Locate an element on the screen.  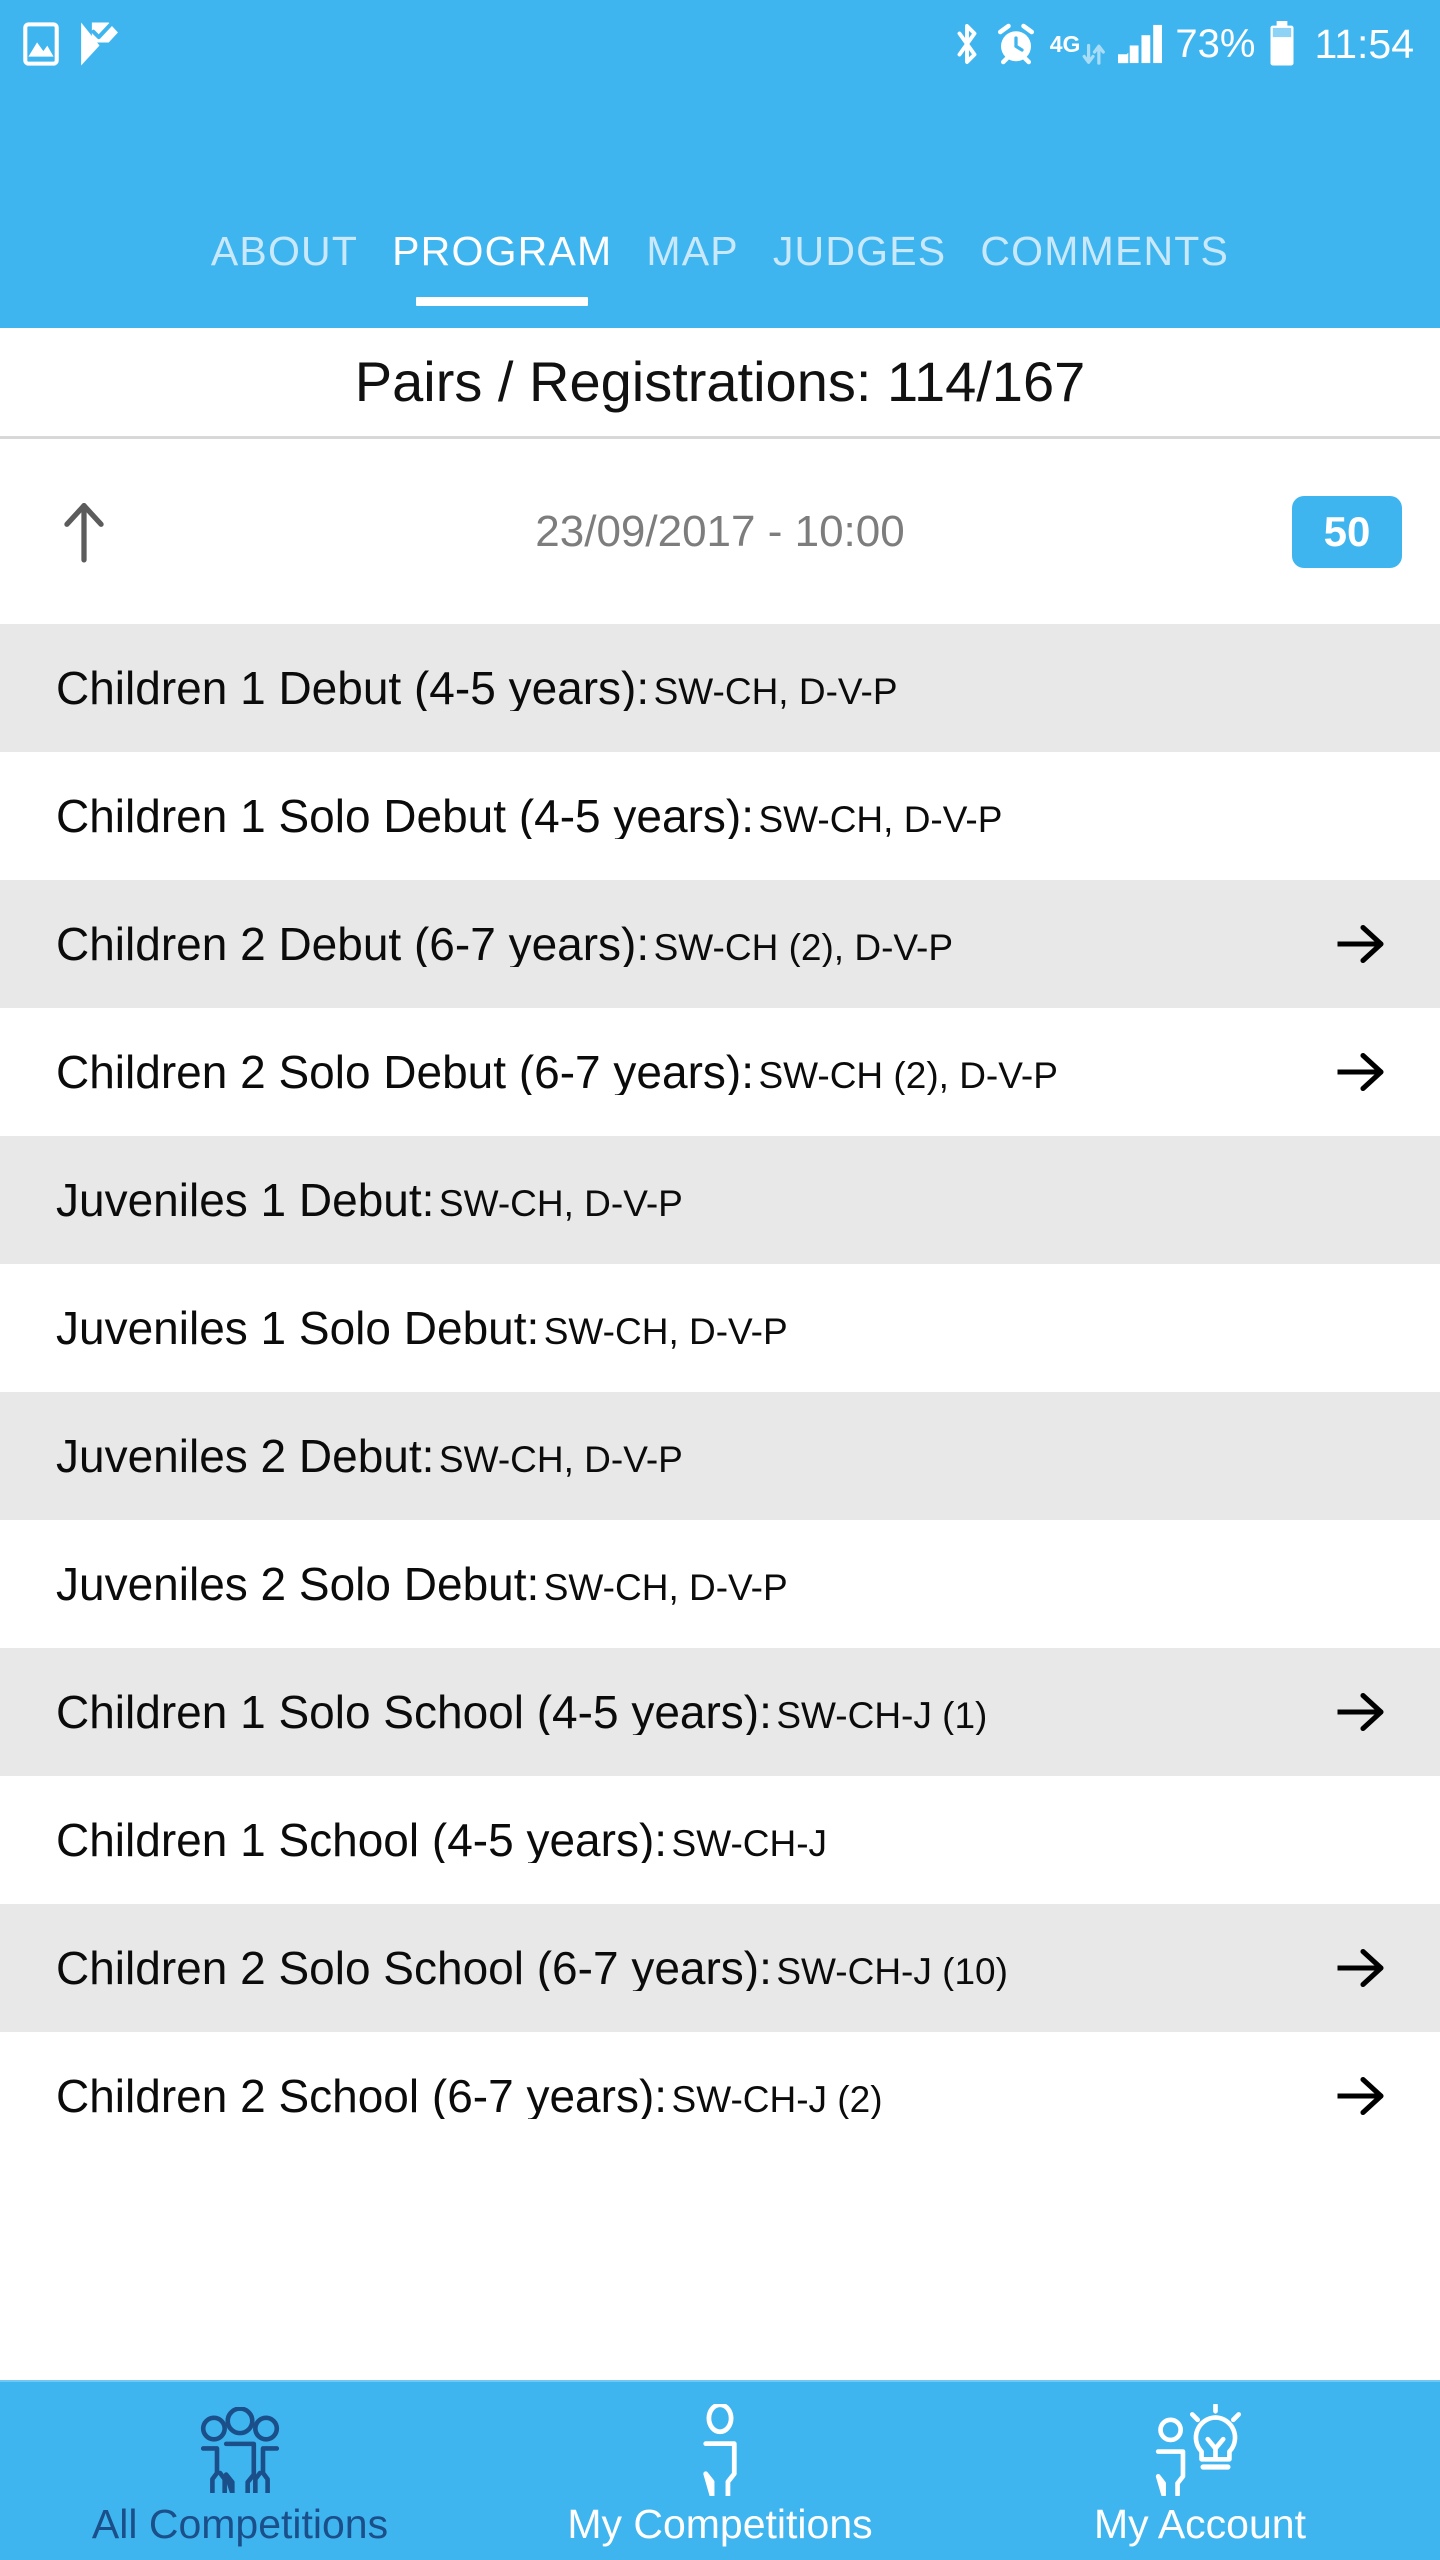
image-icon is located at coordinates (41, 44).